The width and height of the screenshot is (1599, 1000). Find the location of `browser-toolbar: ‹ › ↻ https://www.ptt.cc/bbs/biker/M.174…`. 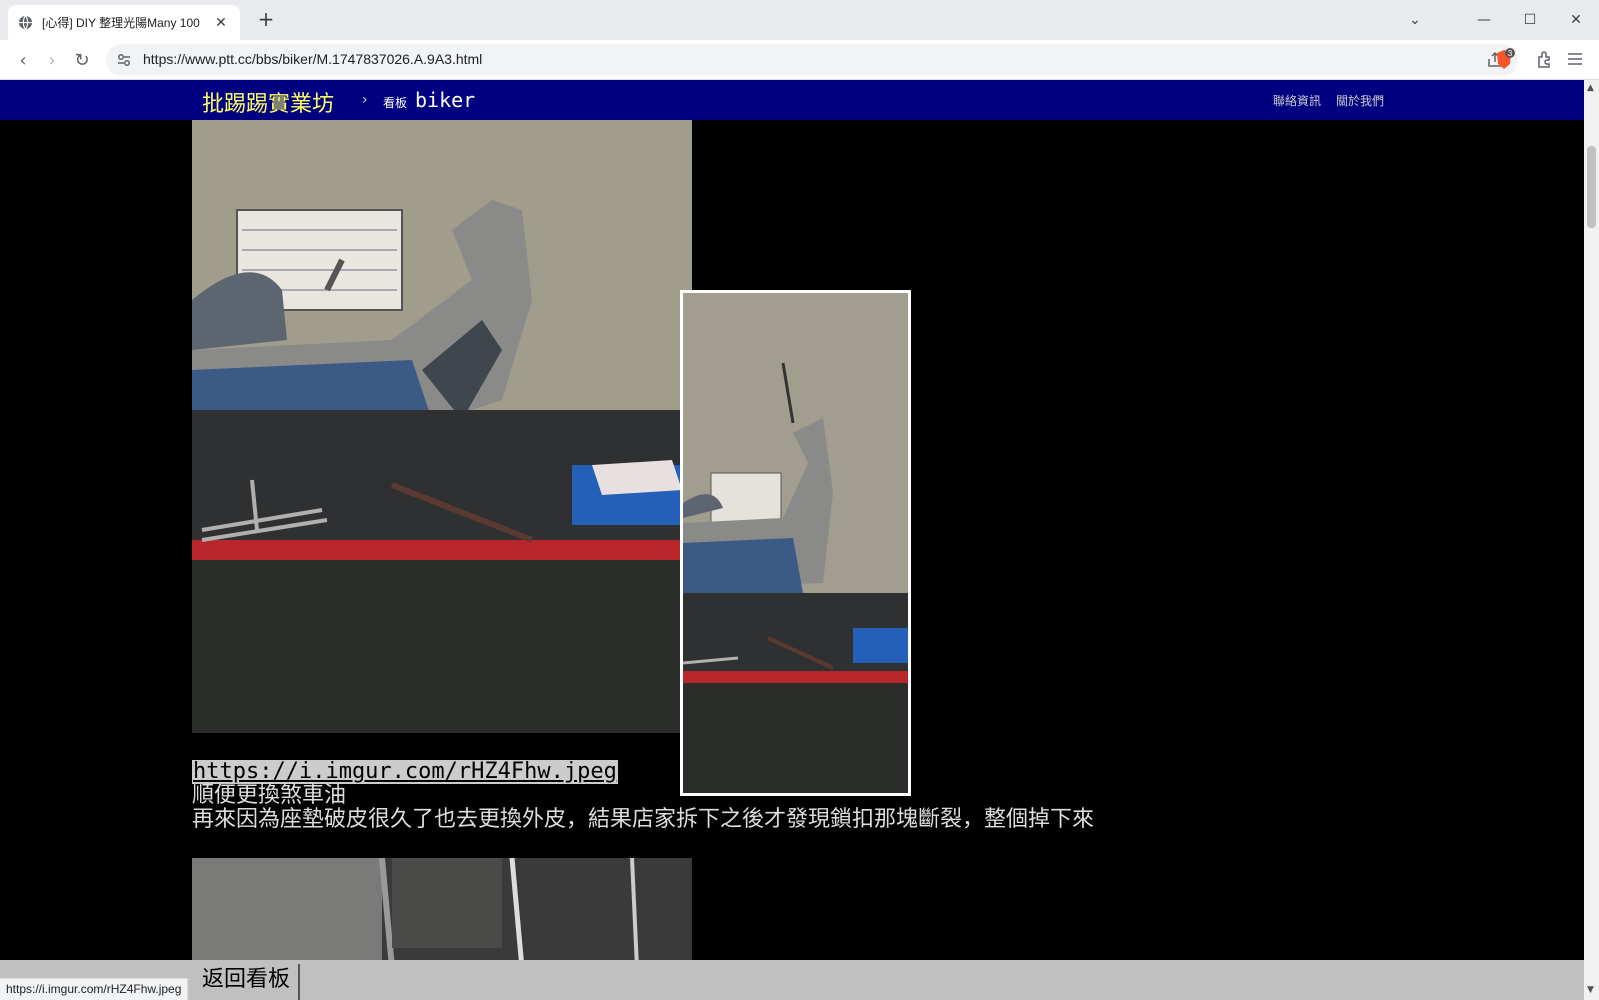

browser-toolbar: ‹ › ↻ https://www.ptt.cc/bbs/biker/M.174… is located at coordinates (799, 60).